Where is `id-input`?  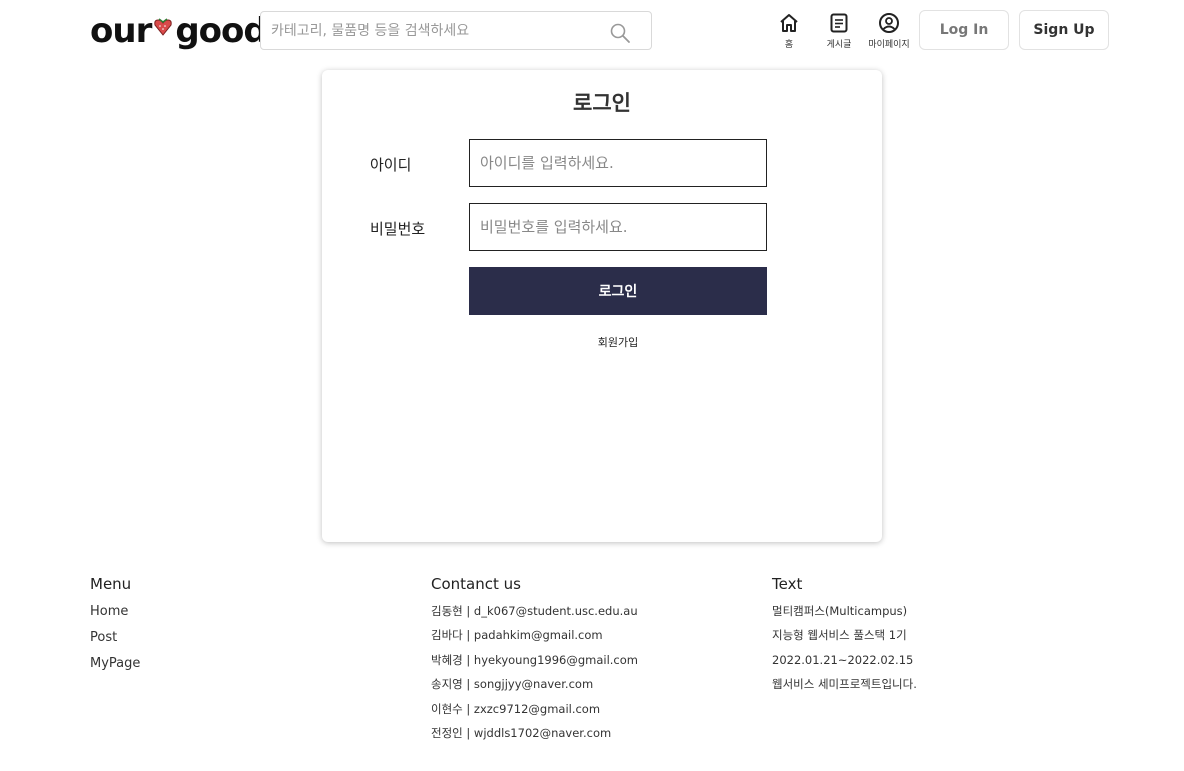
id-input is located at coordinates (618, 163).